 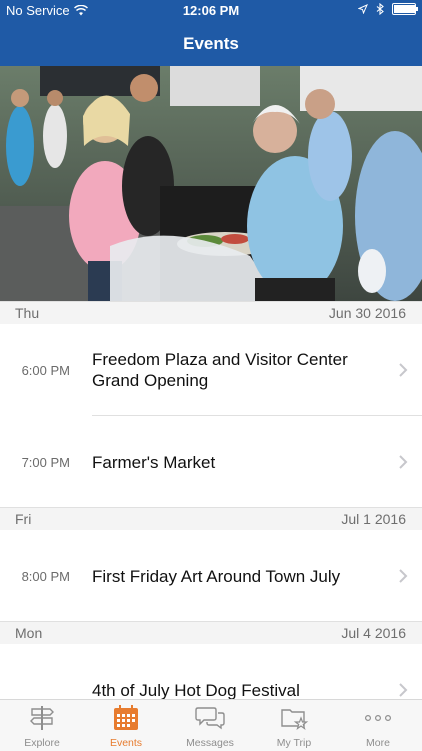 What do you see at coordinates (29, 633) in the screenshot?
I see `section-day: Mon` at bounding box center [29, 633].